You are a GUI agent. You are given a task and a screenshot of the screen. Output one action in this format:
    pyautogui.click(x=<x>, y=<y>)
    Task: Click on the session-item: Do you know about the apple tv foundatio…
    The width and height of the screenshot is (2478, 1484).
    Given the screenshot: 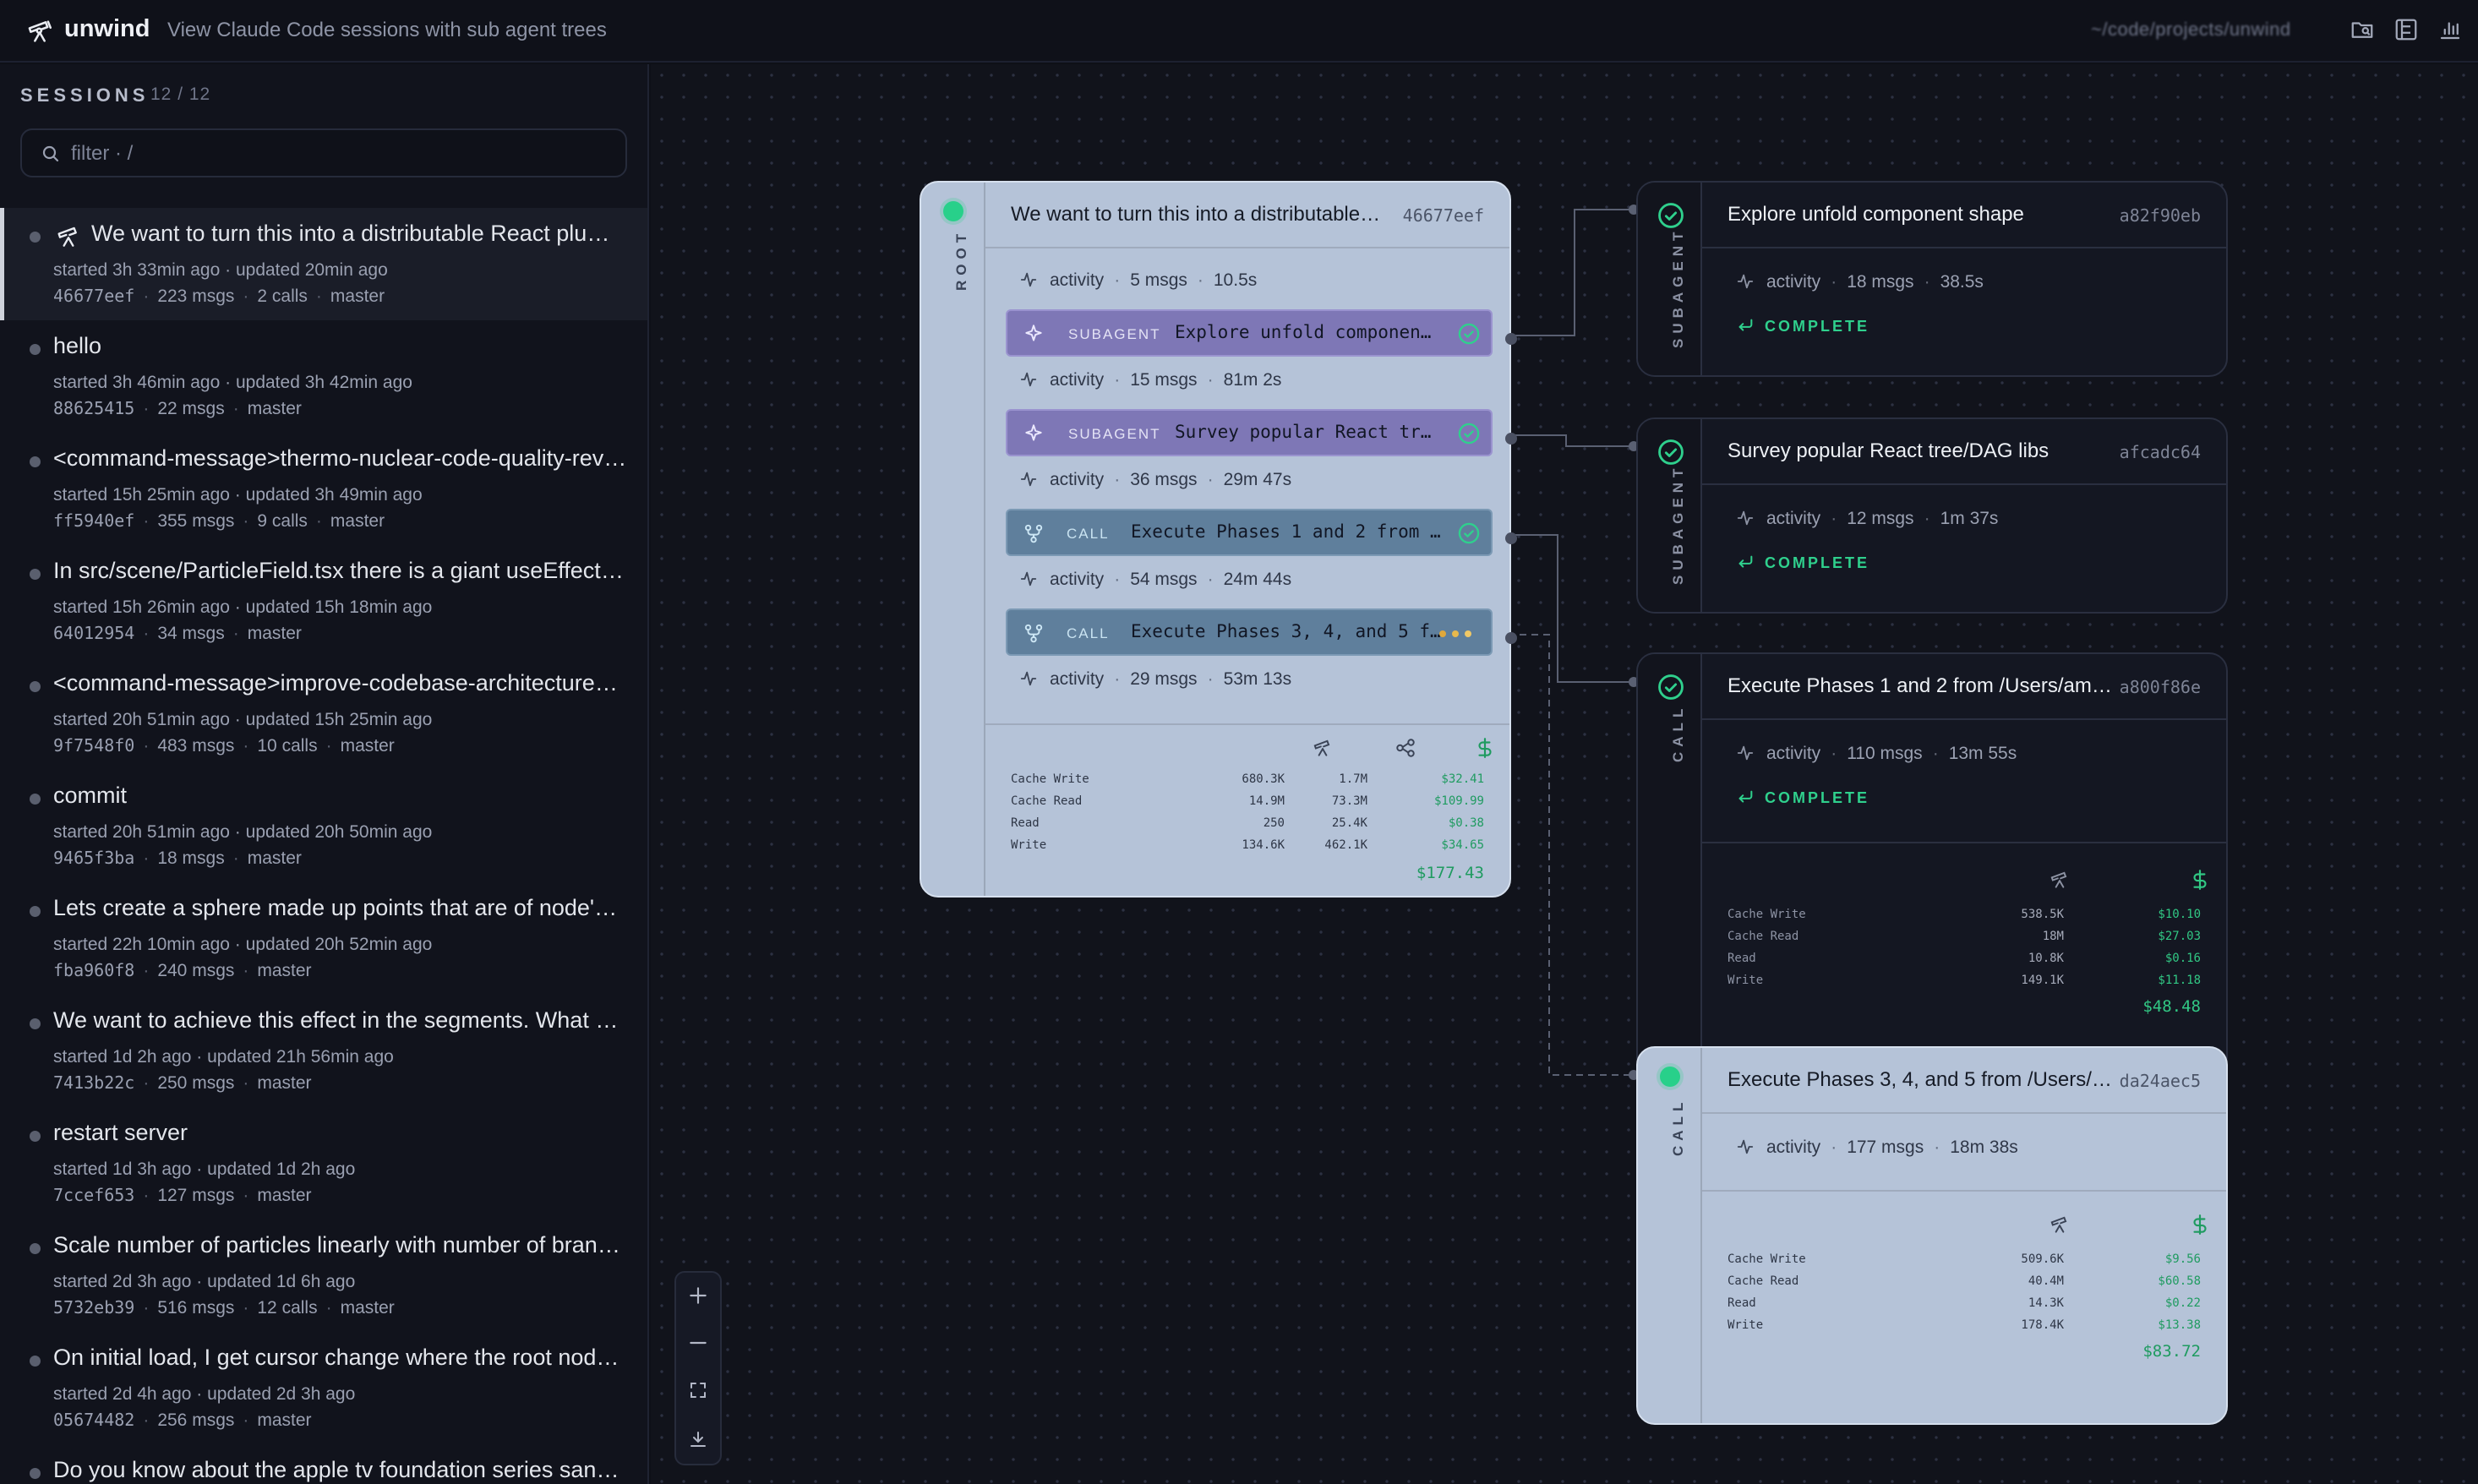 What is the action you would take?
    pyautogui.click(x=323, y=1464)
    